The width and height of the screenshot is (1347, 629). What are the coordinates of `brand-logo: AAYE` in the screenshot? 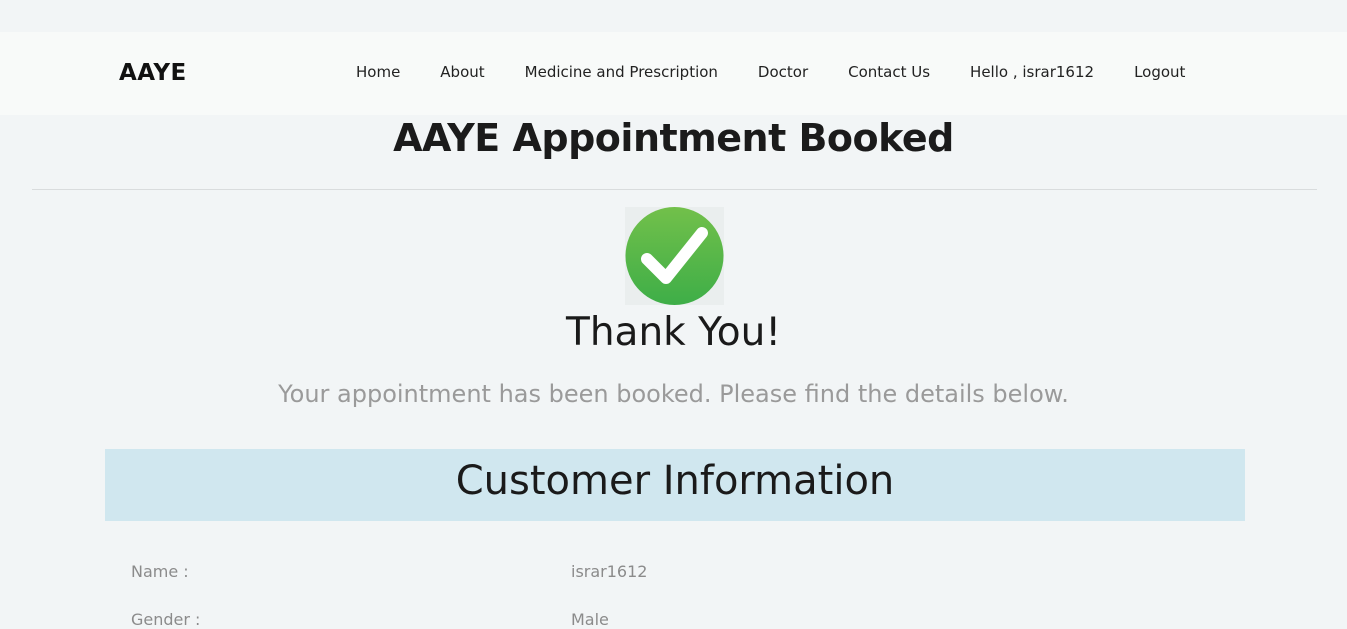 It's located at (153, 73).